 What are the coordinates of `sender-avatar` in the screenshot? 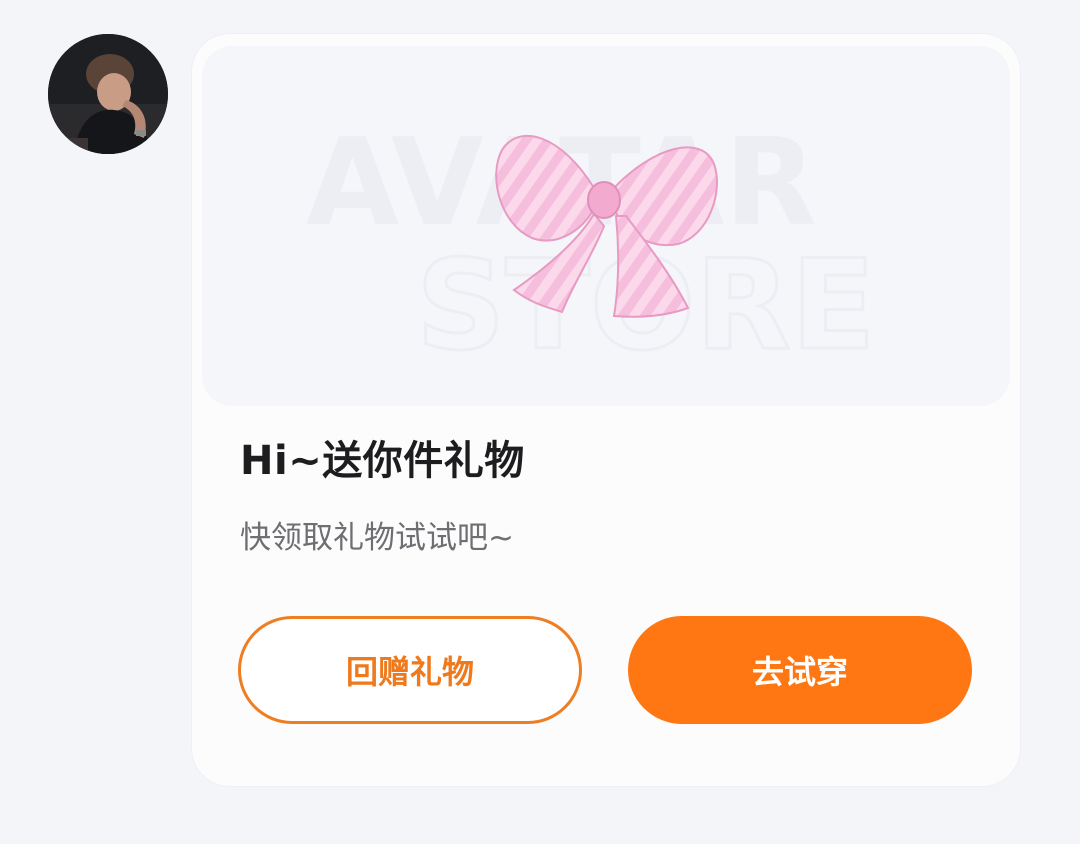 It's located at (108, 94).